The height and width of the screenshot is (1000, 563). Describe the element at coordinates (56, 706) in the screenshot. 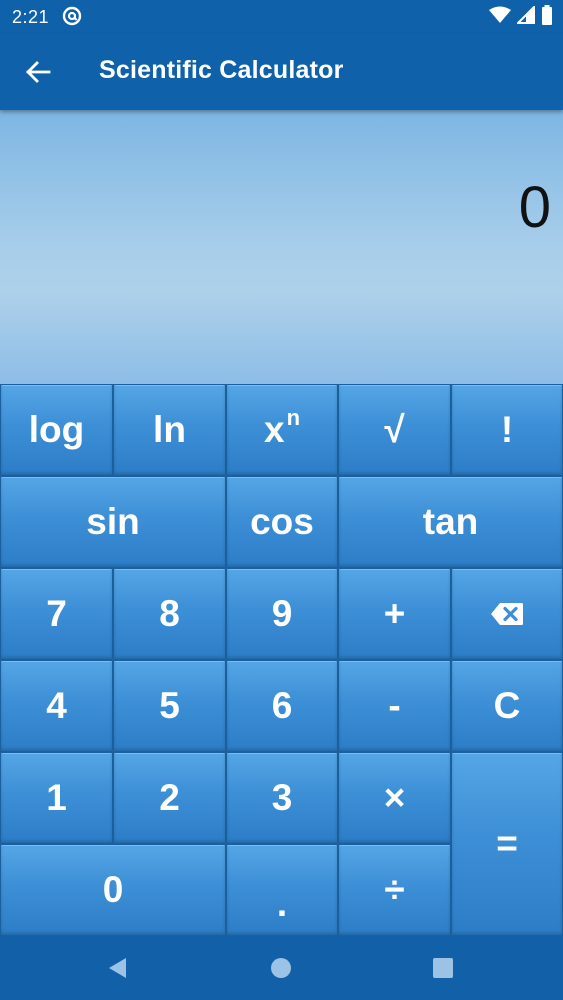

I see `four-button: 4` at that location.